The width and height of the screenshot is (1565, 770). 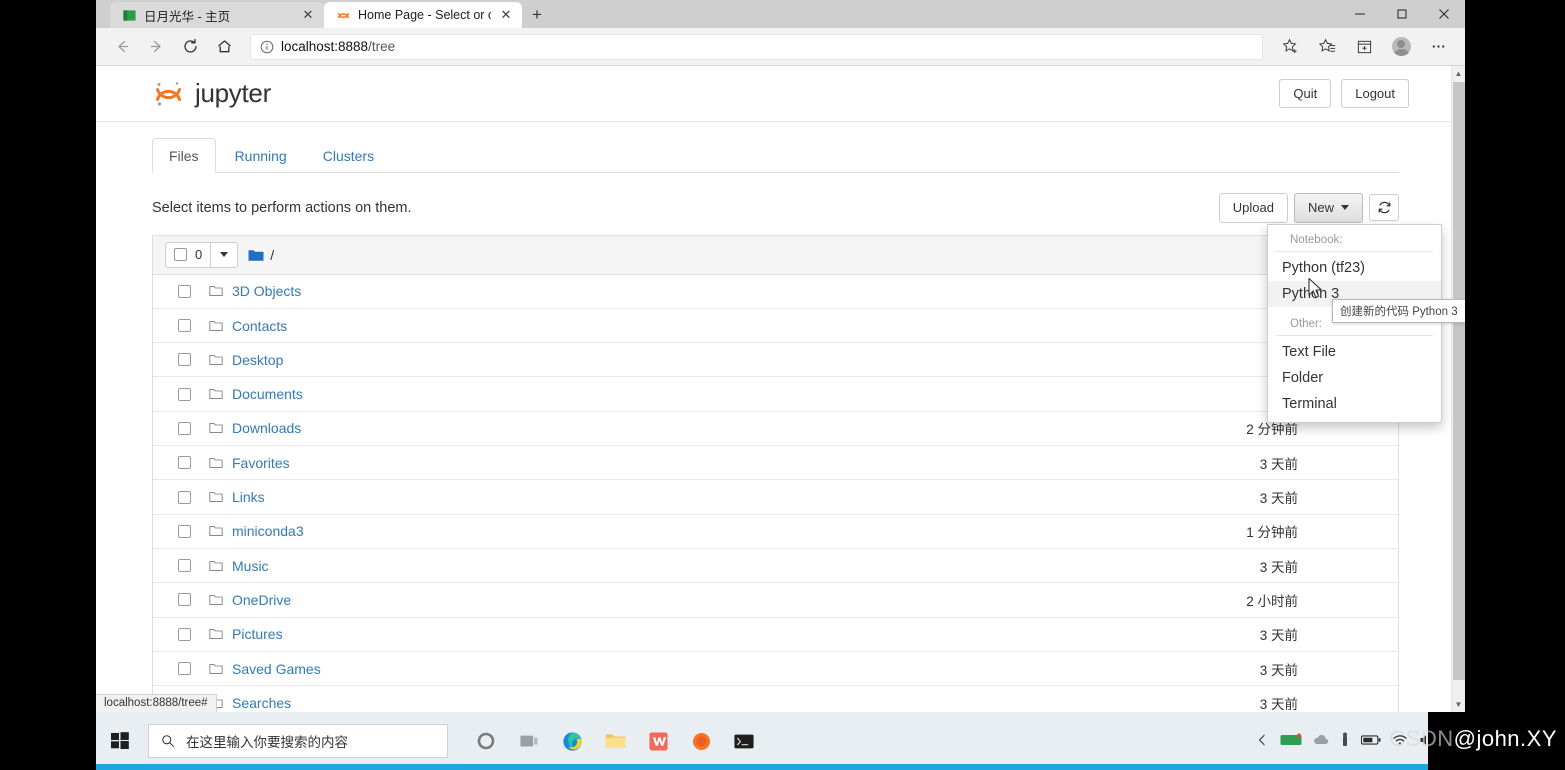 What do you see at coordinates (1321, 741) in the screenshot?
I see `onedrive-icon` at bounding box center [1321, 741].